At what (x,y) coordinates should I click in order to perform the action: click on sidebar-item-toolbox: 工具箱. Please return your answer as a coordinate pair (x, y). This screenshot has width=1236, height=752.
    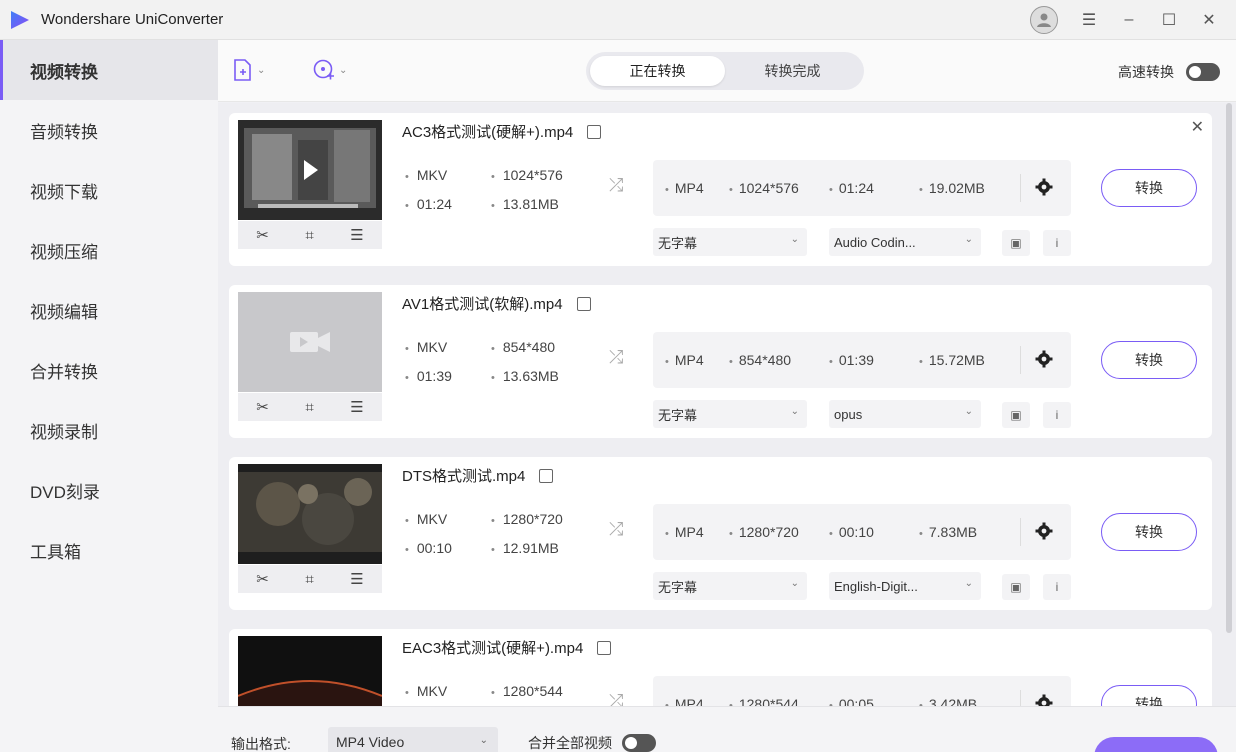
    Looking at the image, I should click on (109, 550).